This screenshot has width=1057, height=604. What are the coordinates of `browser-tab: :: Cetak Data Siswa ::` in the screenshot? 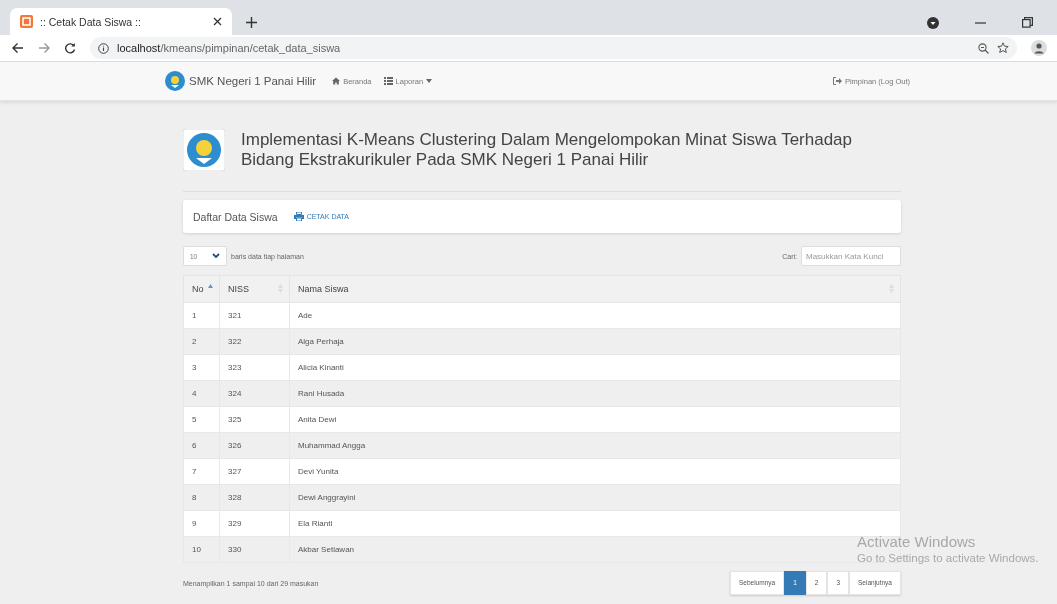 It's located at (121, 21).